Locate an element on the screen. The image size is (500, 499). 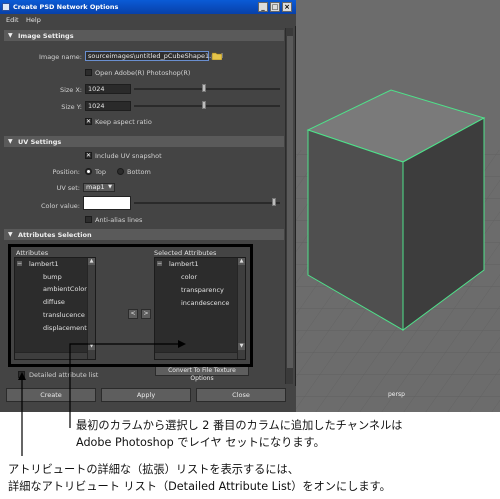
image-name-input: sourceimages\untitled_pCubeShape1.psd is located at coordinates (154, 56).